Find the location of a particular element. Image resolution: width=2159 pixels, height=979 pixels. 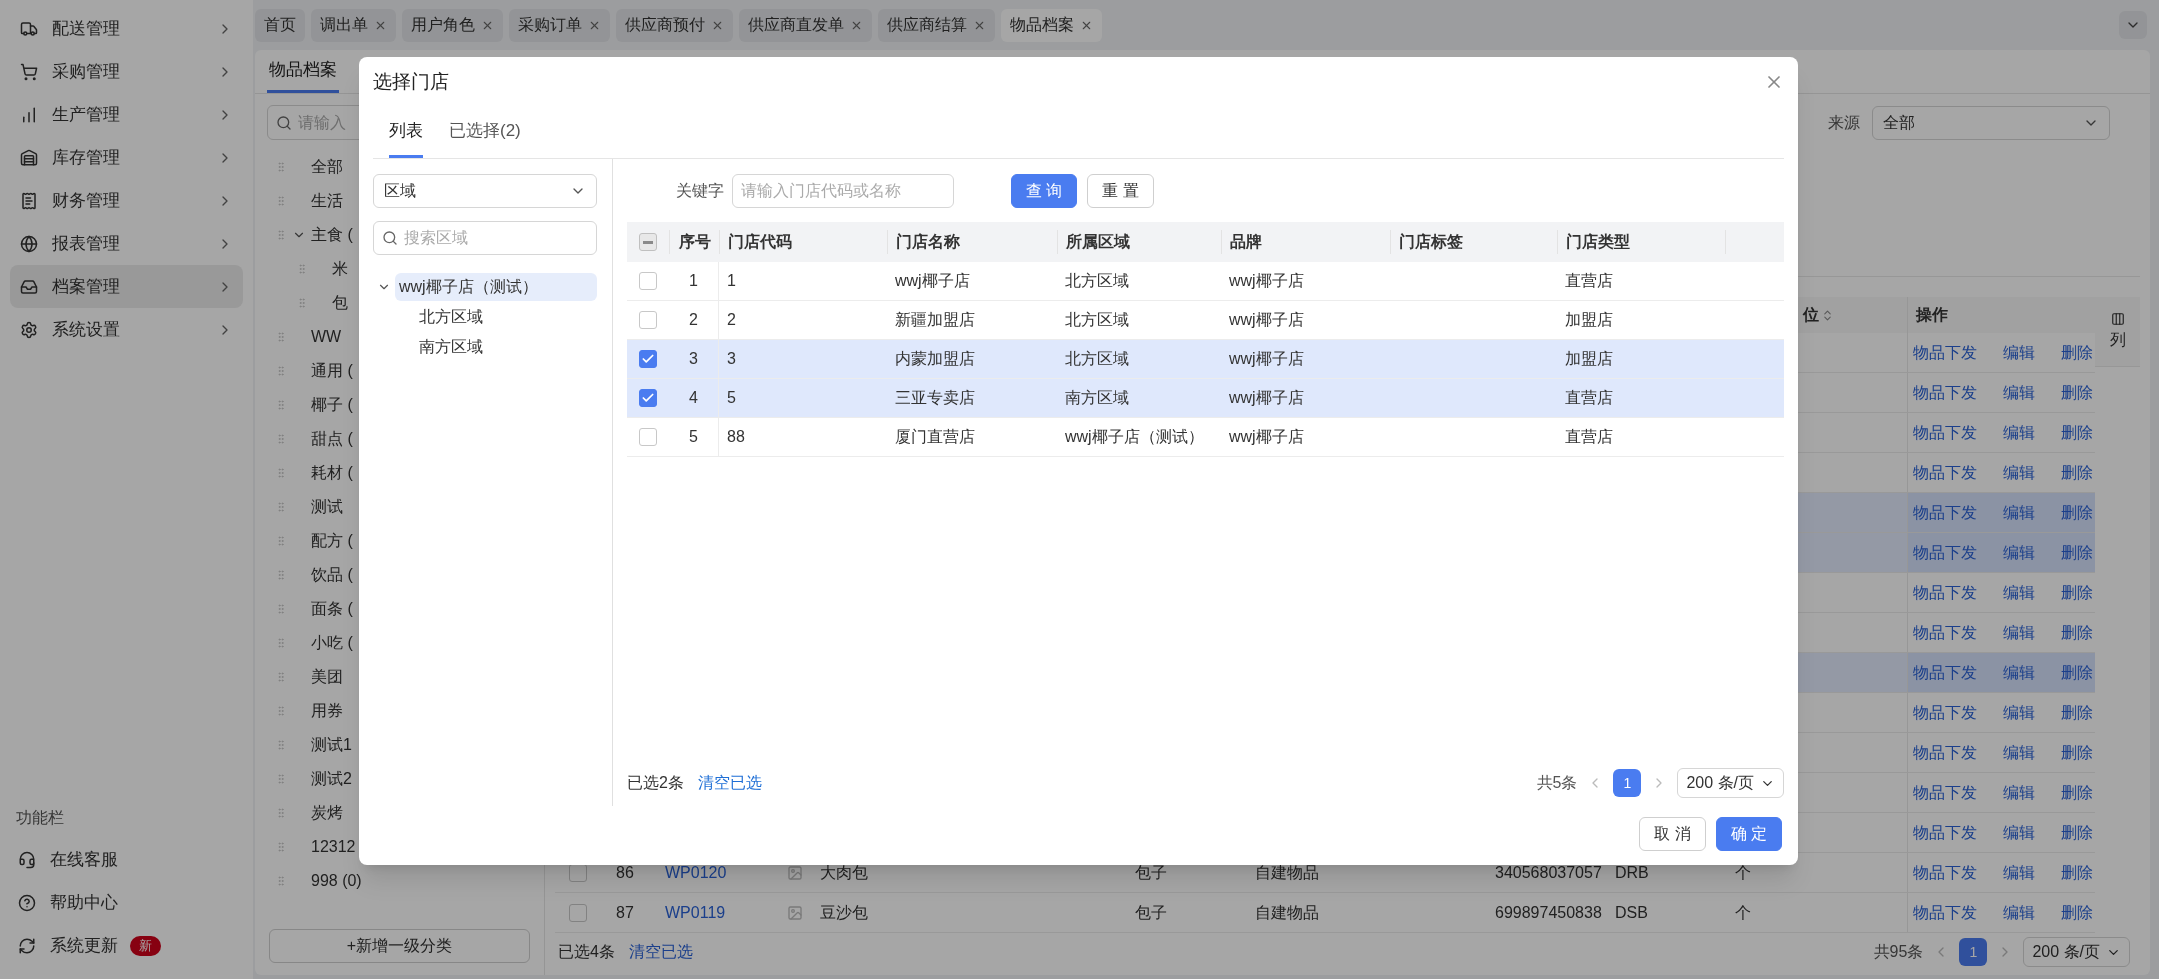

column-header: 门店标签 is located at coordinates (1431, 242).